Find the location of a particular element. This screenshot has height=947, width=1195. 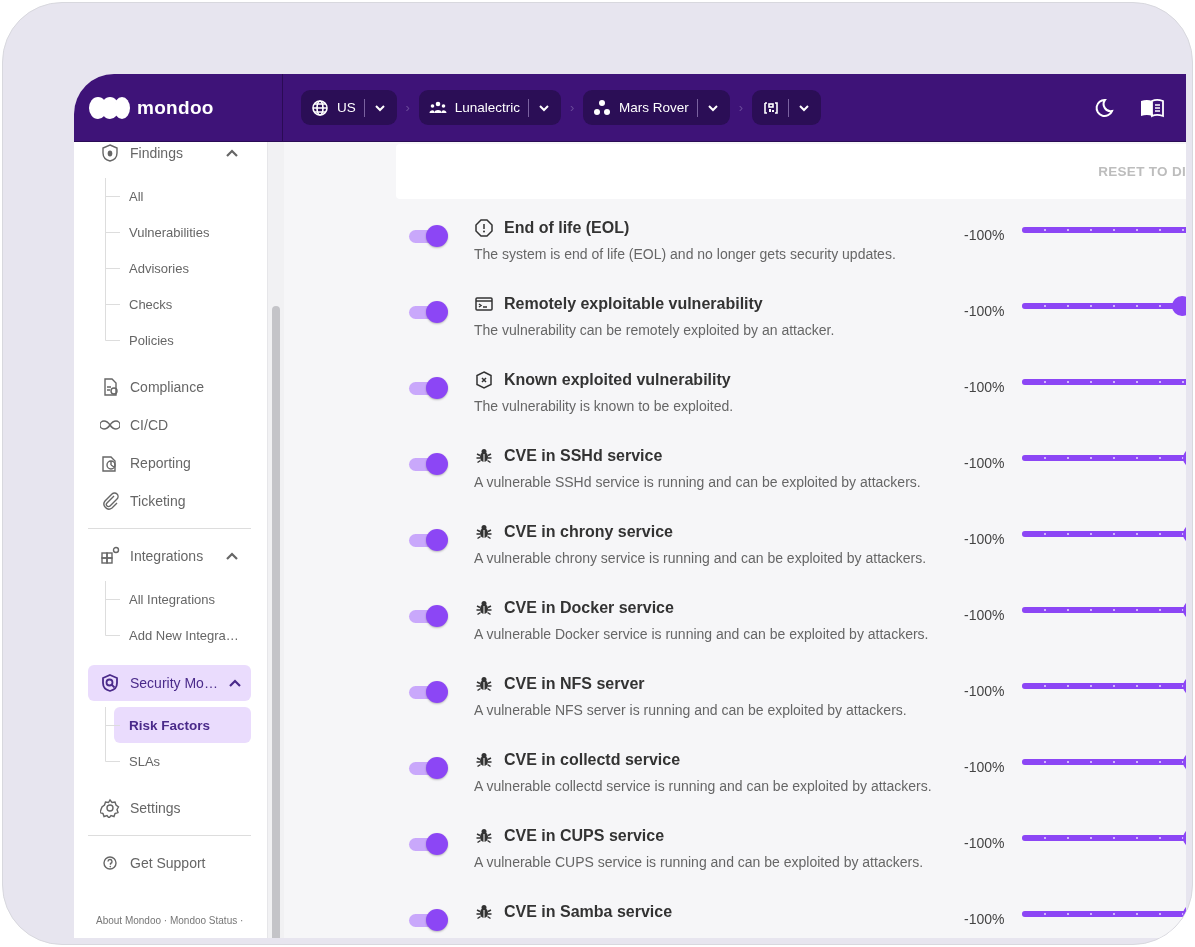

sidebar-subitem: Advisories is located at coordinates (182, 268).